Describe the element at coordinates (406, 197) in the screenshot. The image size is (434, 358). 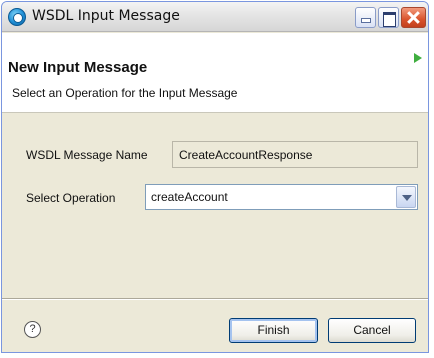
I see `chevron-down-icon` at that location.